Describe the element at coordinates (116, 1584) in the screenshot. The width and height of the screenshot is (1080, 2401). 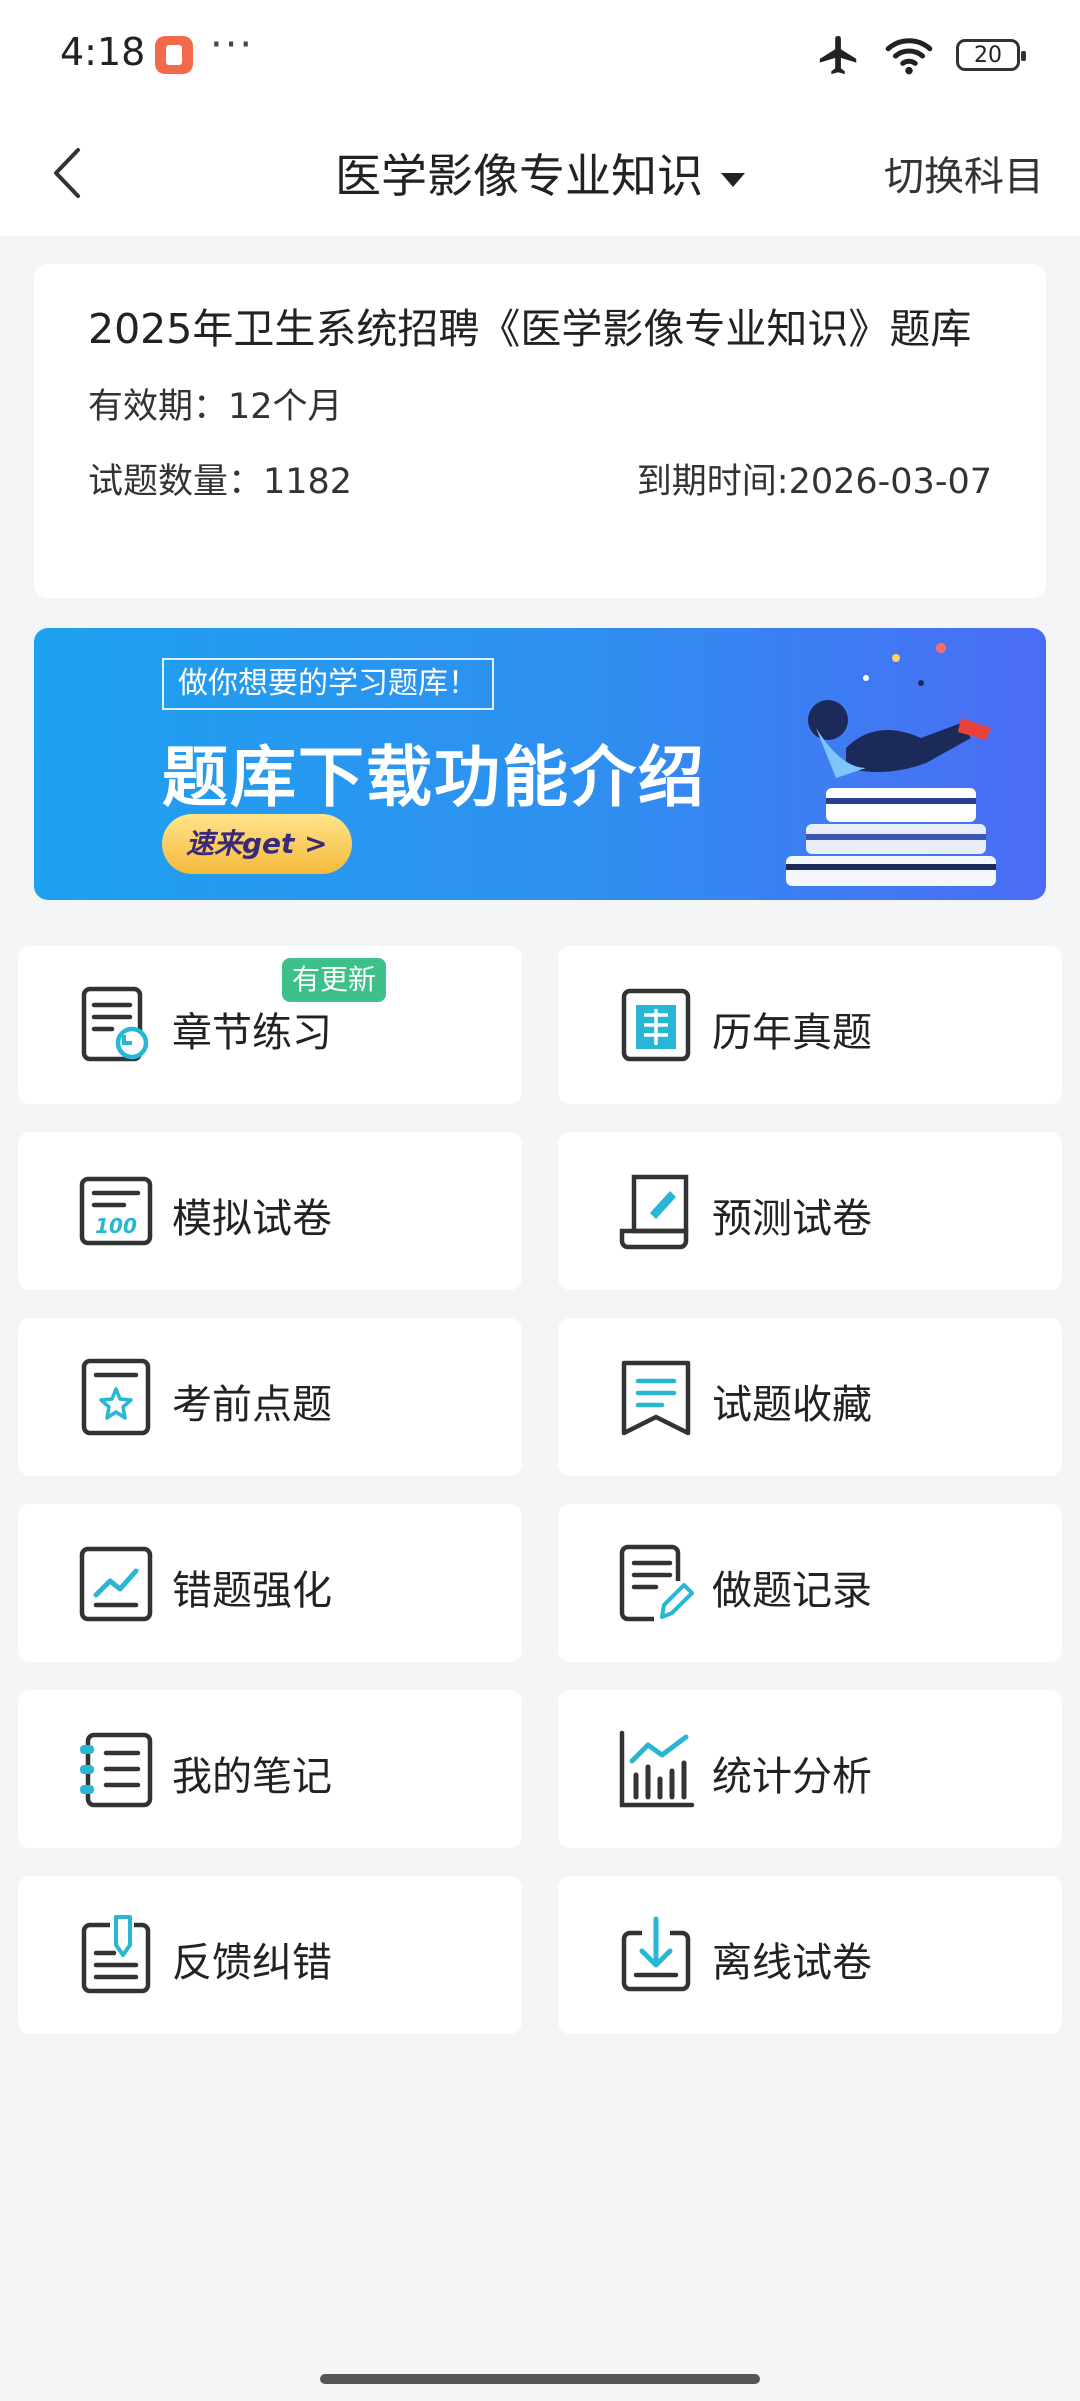
I see `wrong-questions-icon` at that location.